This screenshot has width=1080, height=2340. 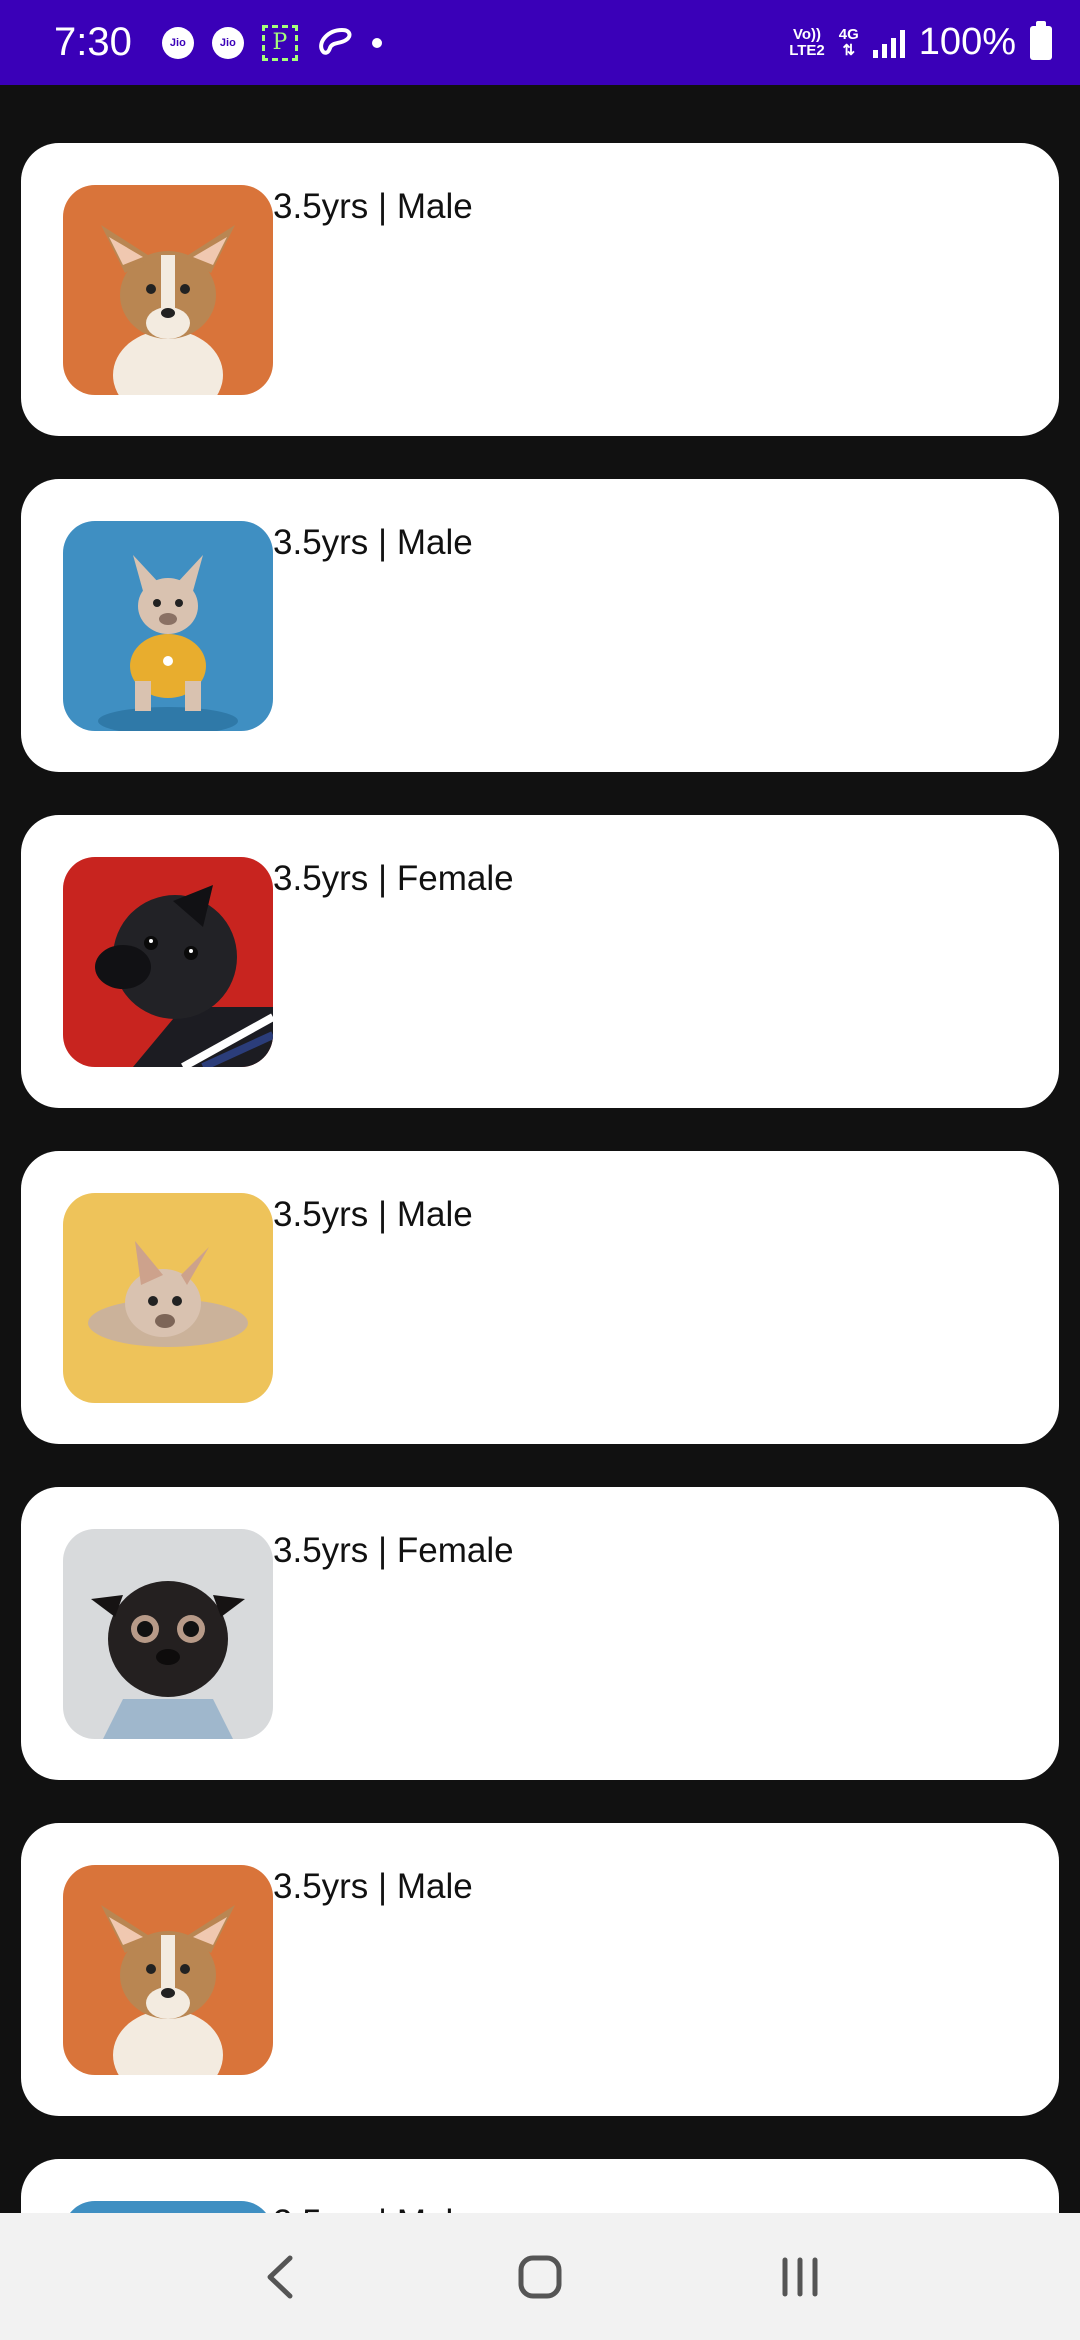 What do you see at coordinates (967, 42) in the screenshot?
I see `battery-percent: 100%` at bounding box center [967, 42].